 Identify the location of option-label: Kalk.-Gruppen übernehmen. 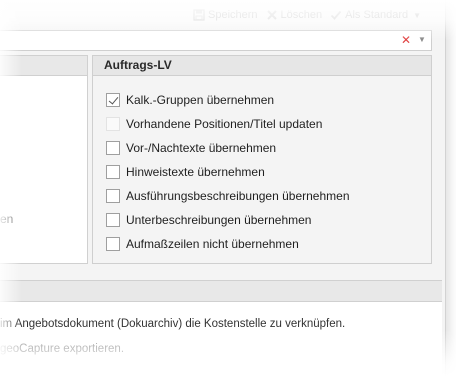
(200, 100).